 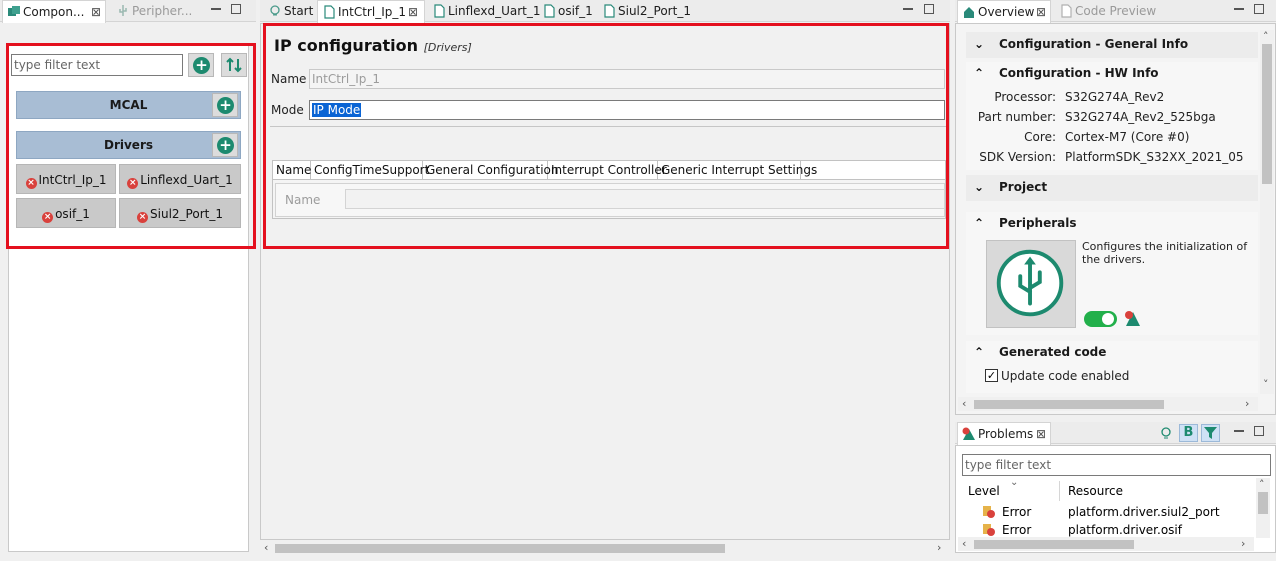 I want to click on name-field: IntCtrl_Ip_1, so click(x=627, y=79).